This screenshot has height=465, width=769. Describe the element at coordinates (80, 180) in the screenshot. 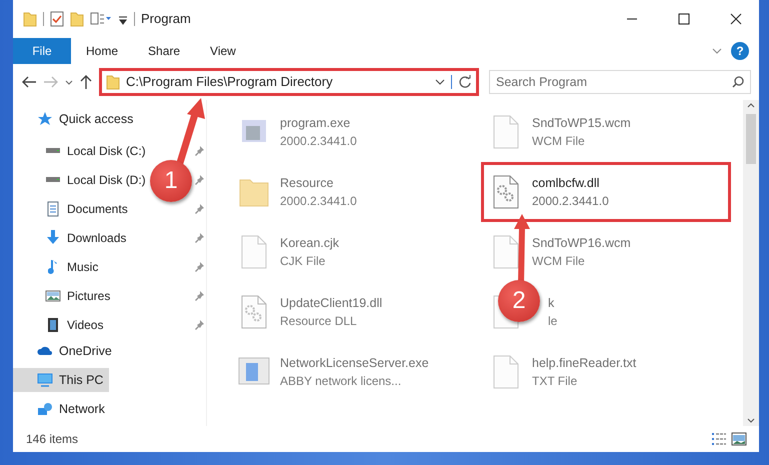

I see `sidebar-item: Local Disk (D:)` at that location.